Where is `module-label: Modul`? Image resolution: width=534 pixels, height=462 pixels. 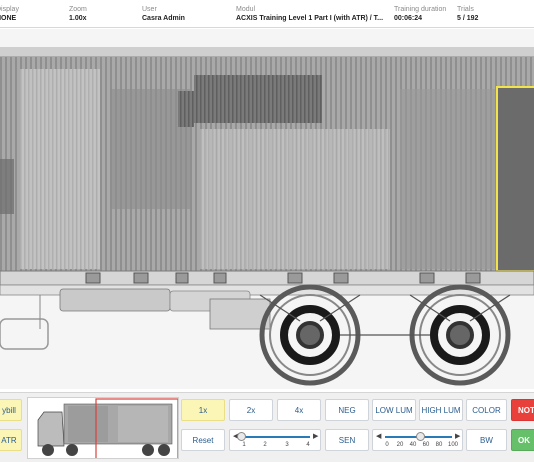
module-label: Modul is located at coordinates (246, 9).